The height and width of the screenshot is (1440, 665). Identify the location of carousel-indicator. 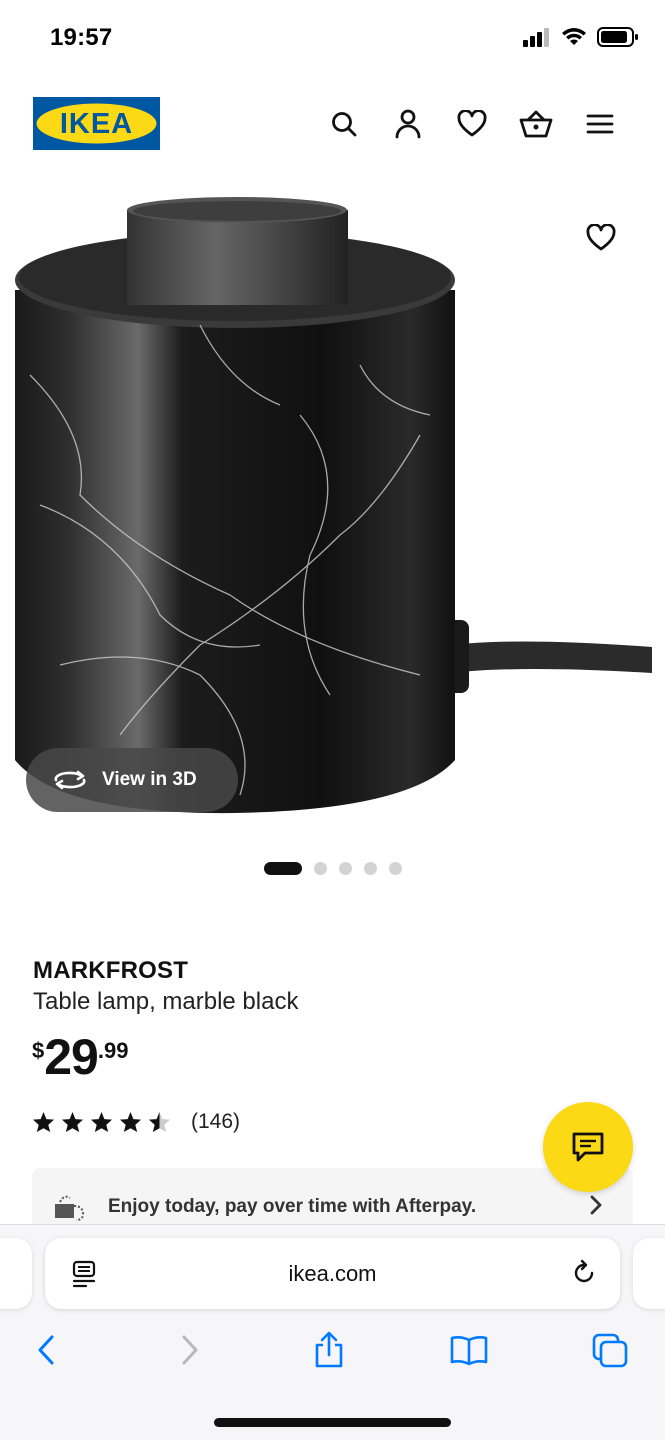
(332, 868).